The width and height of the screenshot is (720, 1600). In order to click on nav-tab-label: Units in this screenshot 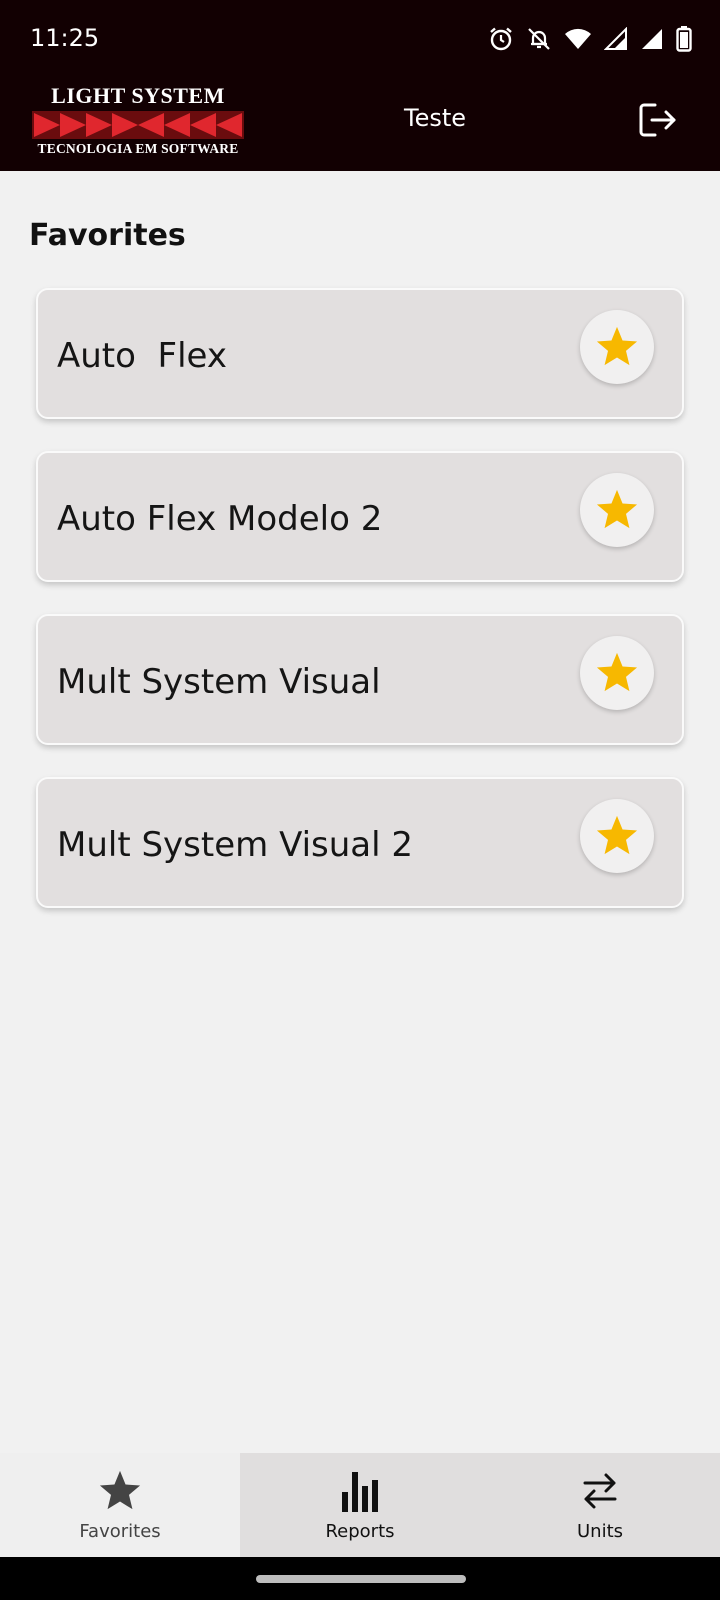, I will do `click(600, 1531)`.